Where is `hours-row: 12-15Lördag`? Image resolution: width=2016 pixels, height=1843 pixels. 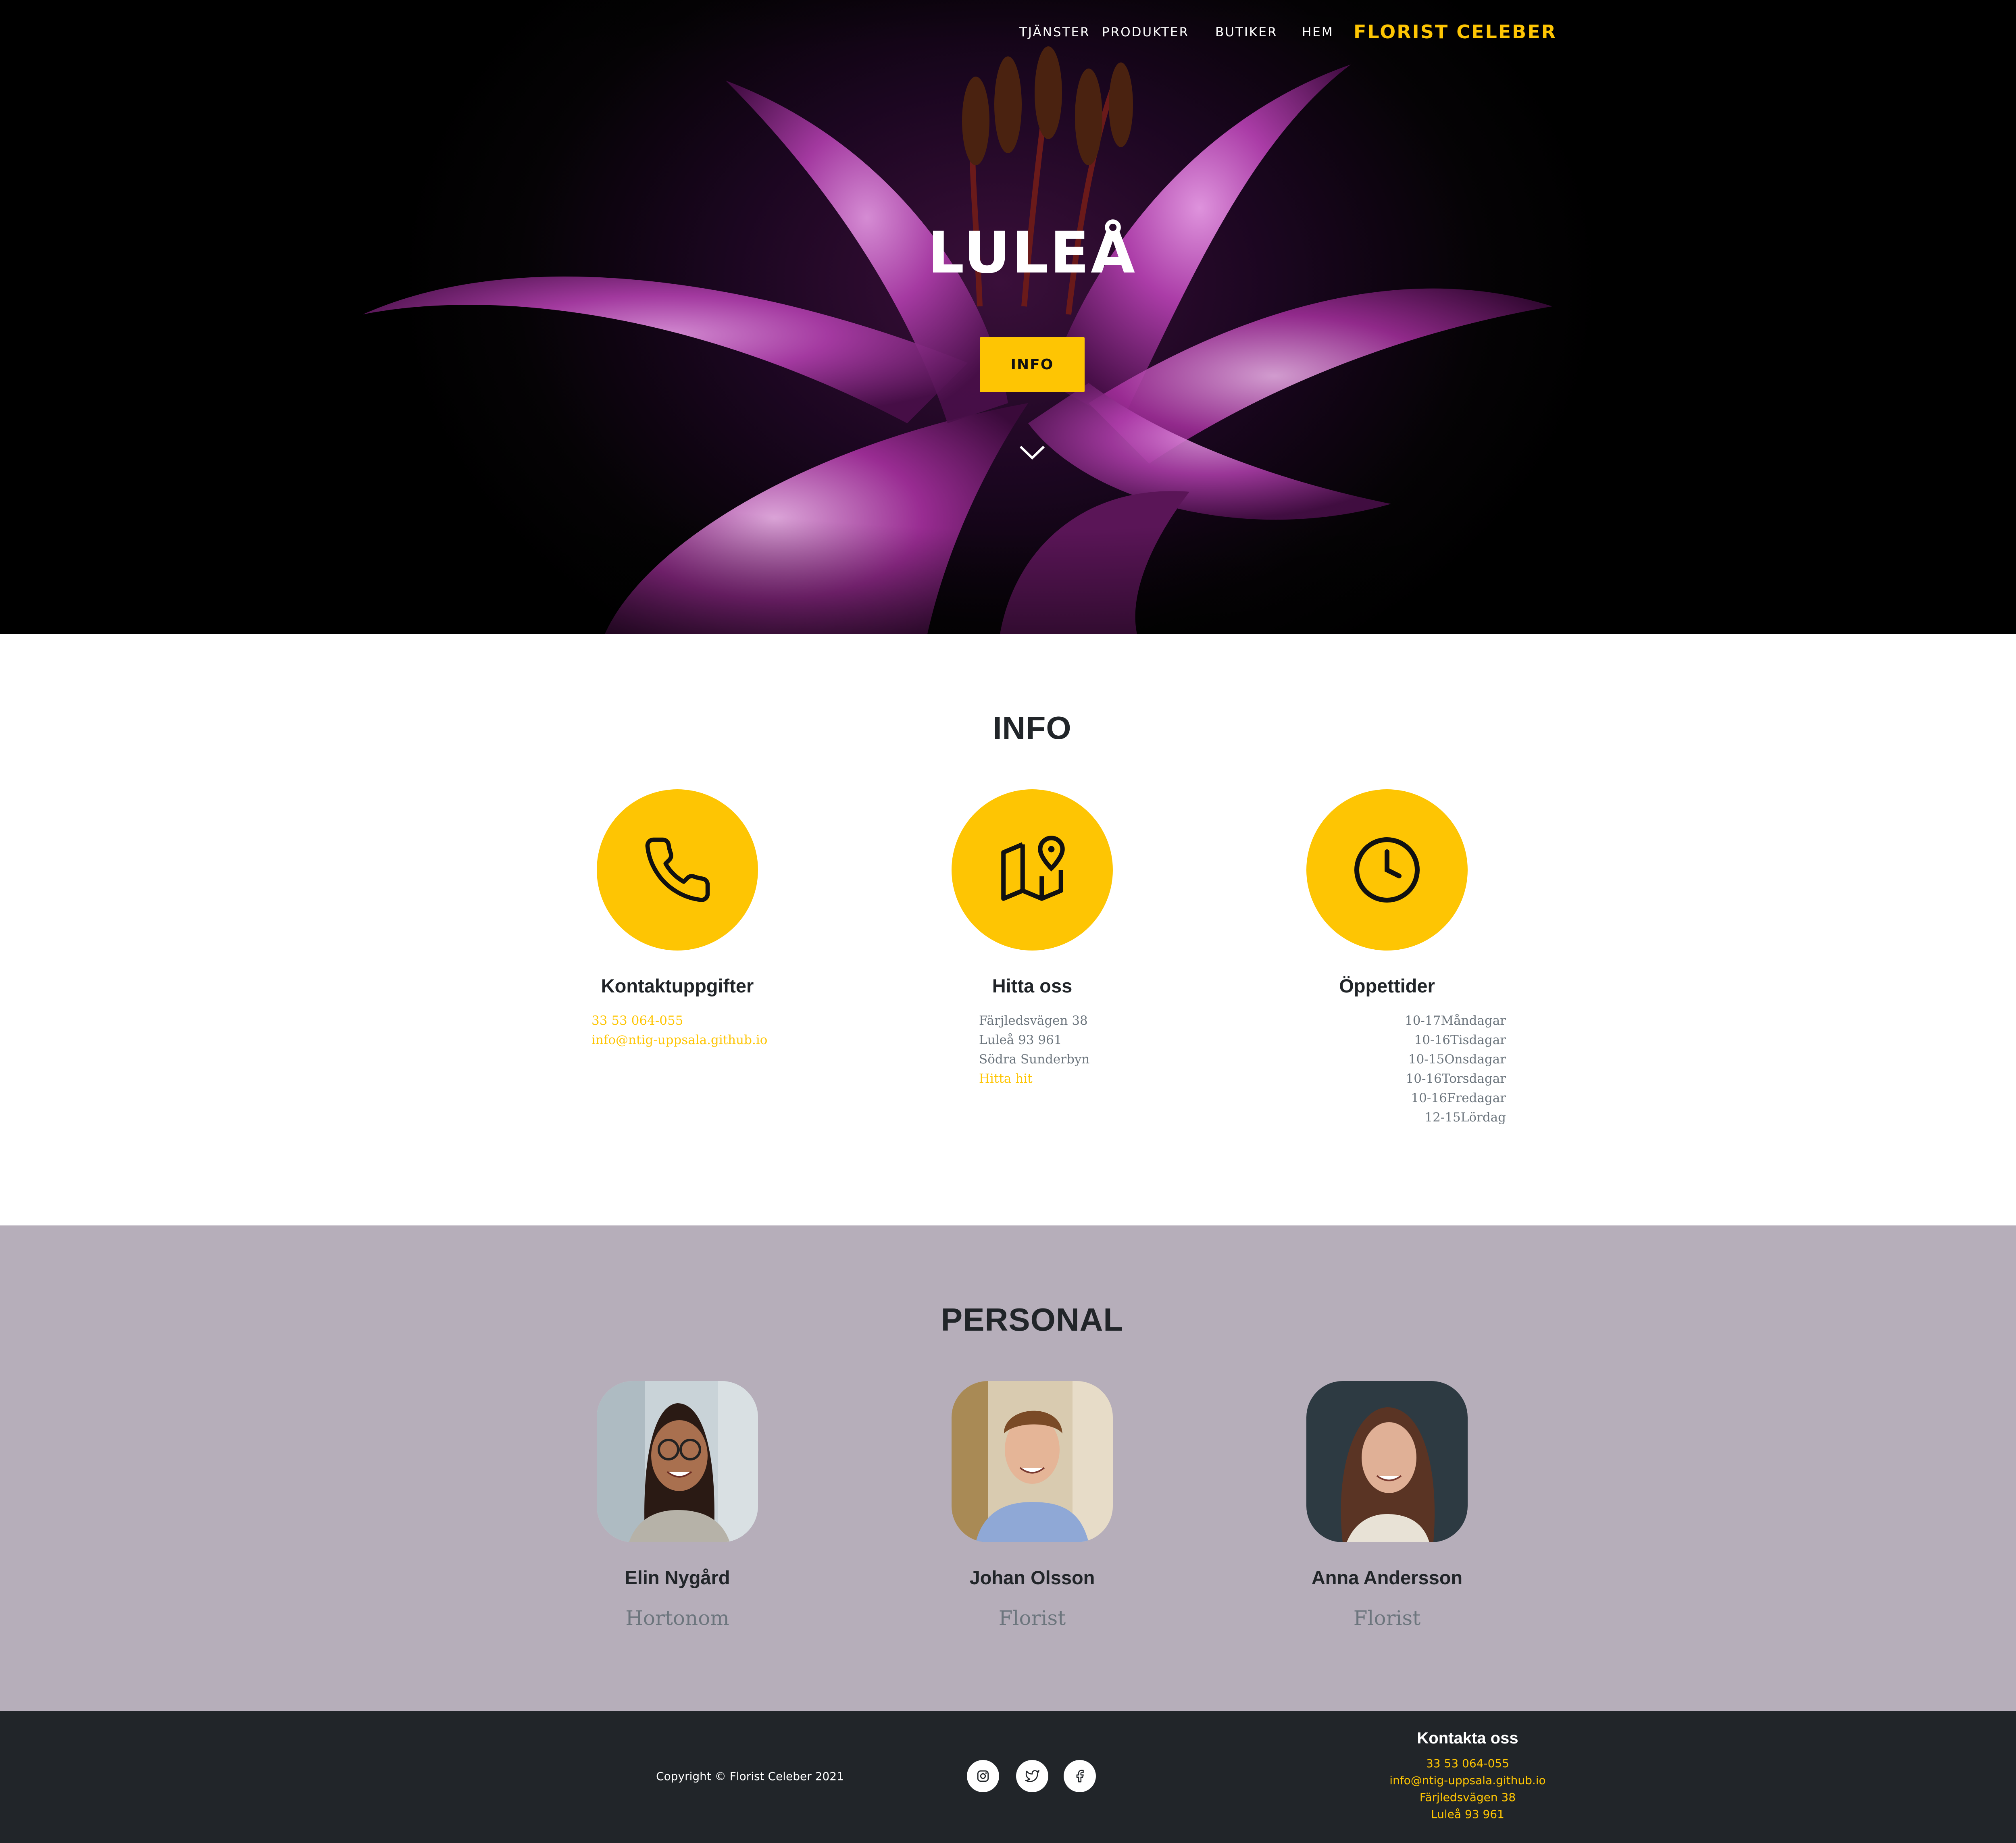 hours-row: 12-15Lördag is located at coordinates (1465, 1117).